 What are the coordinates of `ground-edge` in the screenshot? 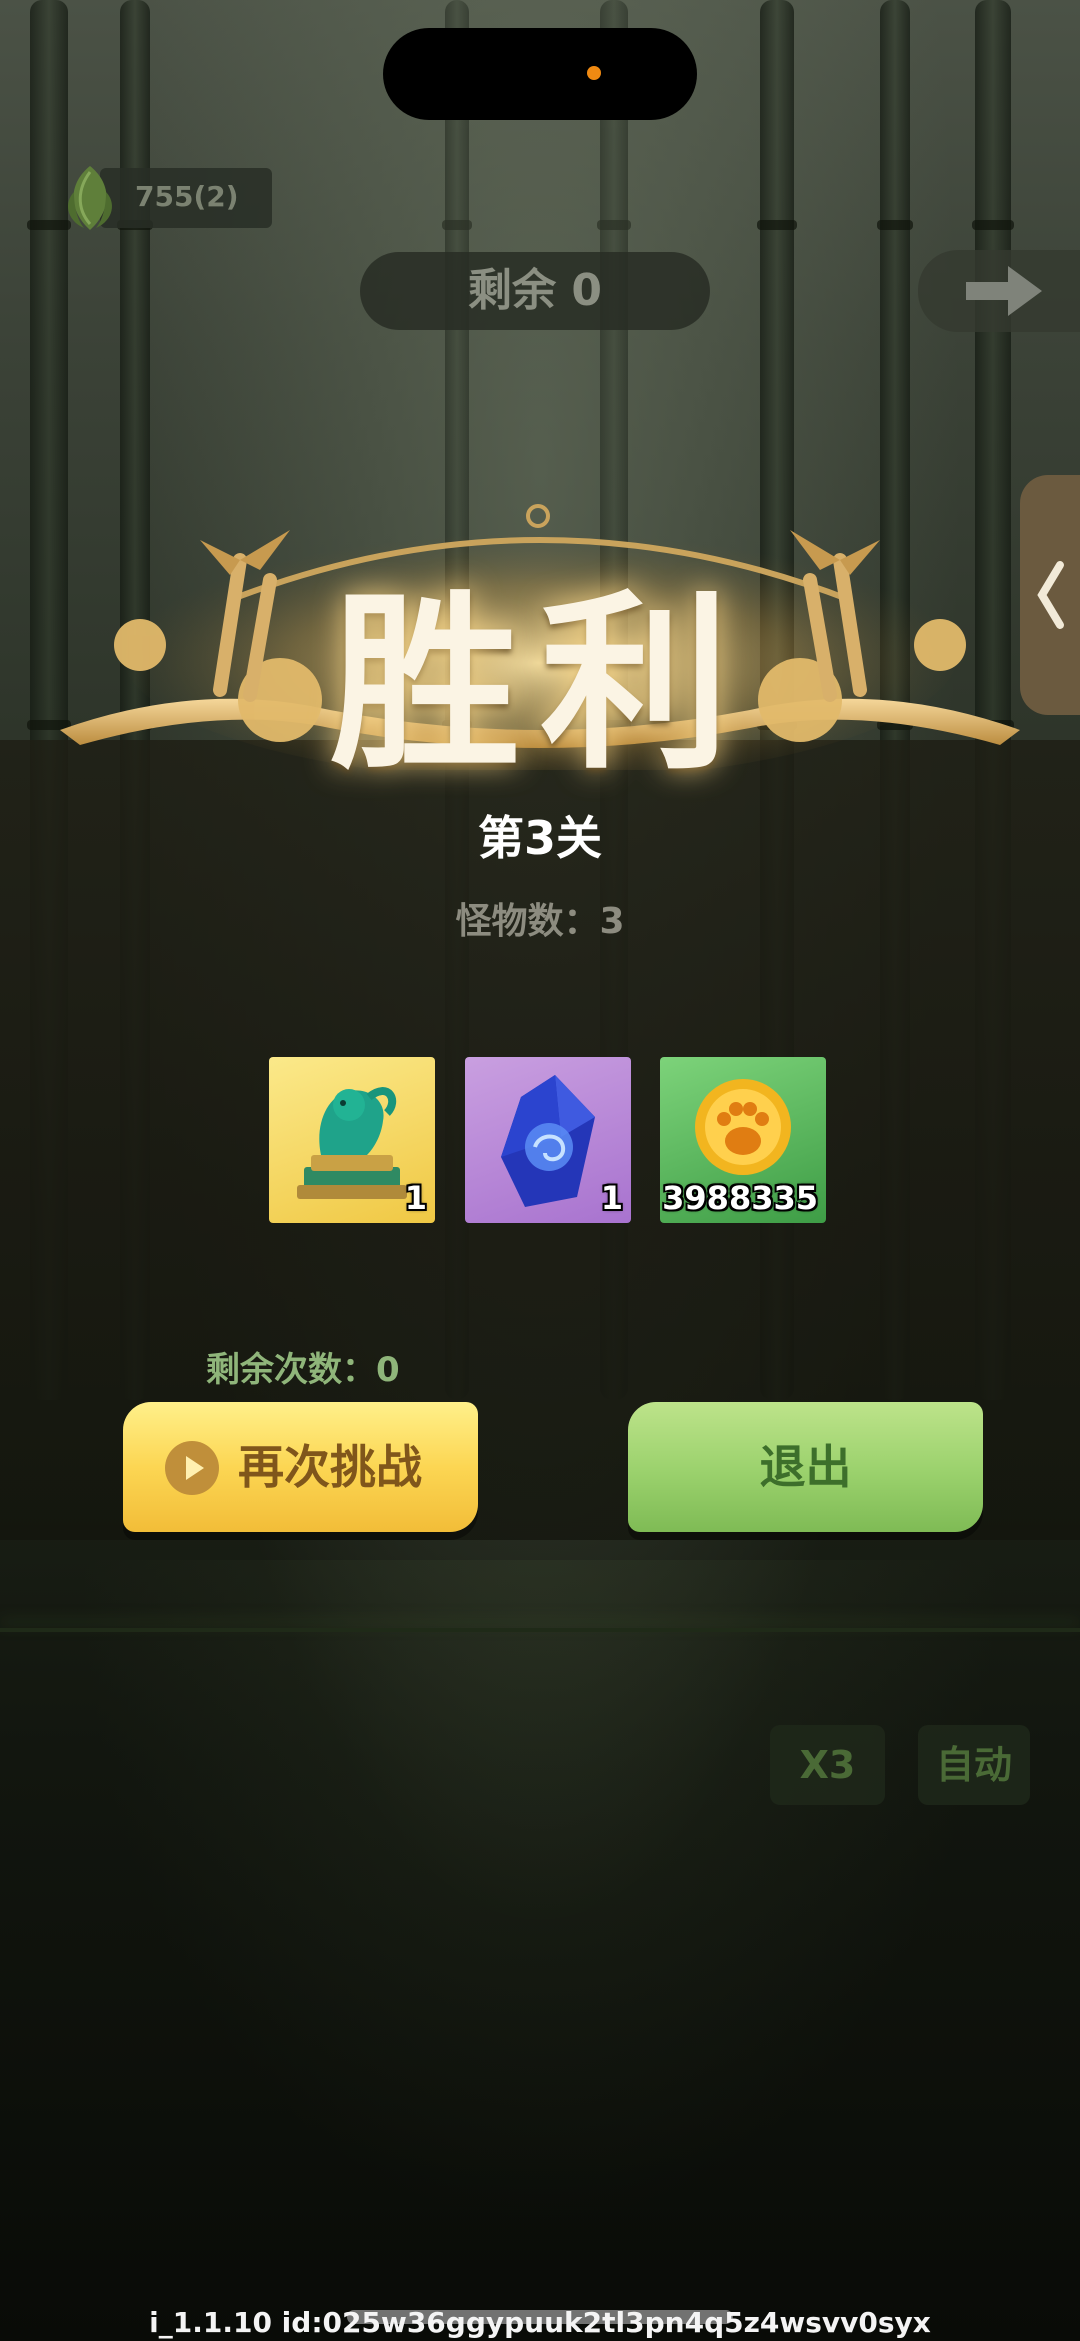 It's located at (540, 1630).